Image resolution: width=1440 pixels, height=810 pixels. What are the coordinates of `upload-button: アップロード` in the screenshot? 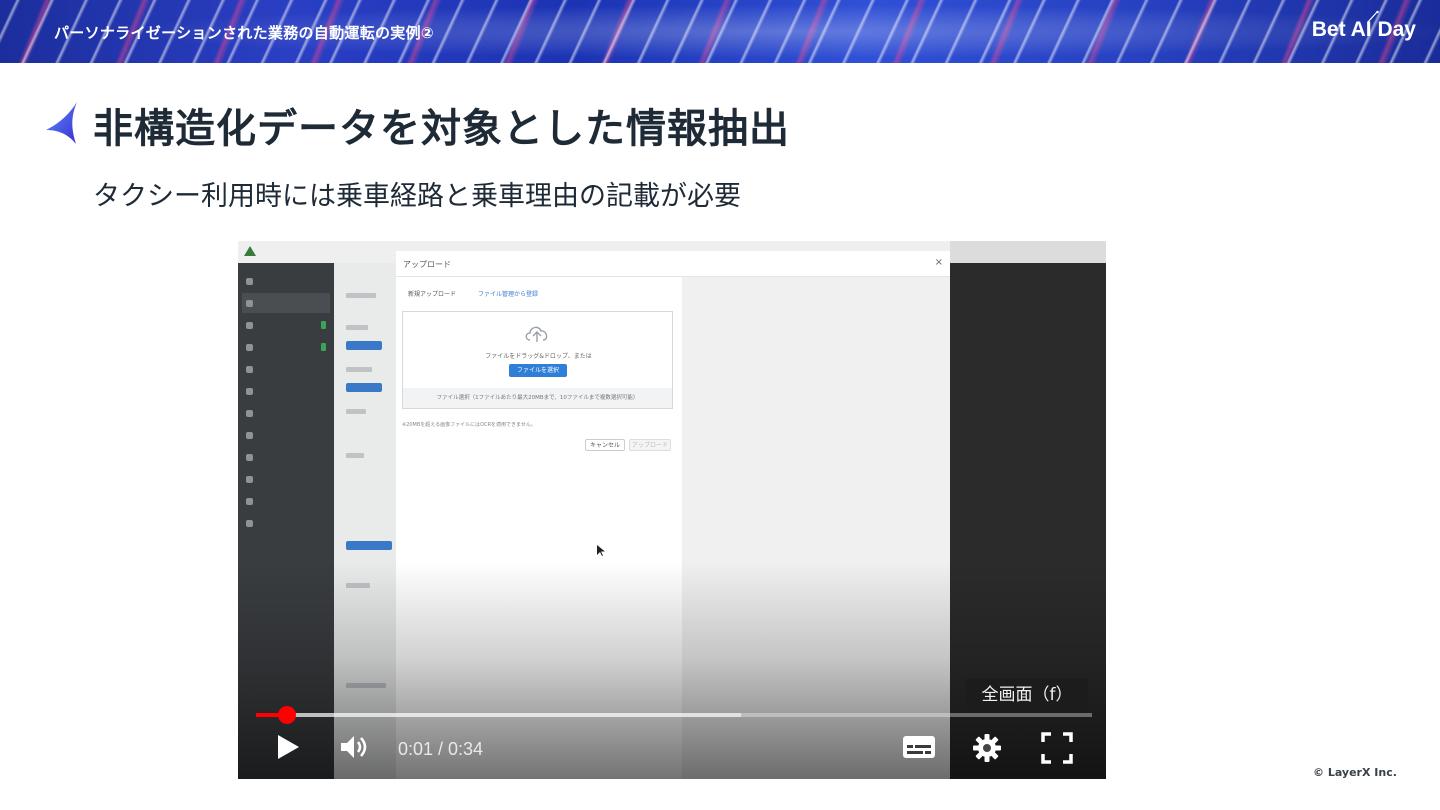 It's located at (650, 445).